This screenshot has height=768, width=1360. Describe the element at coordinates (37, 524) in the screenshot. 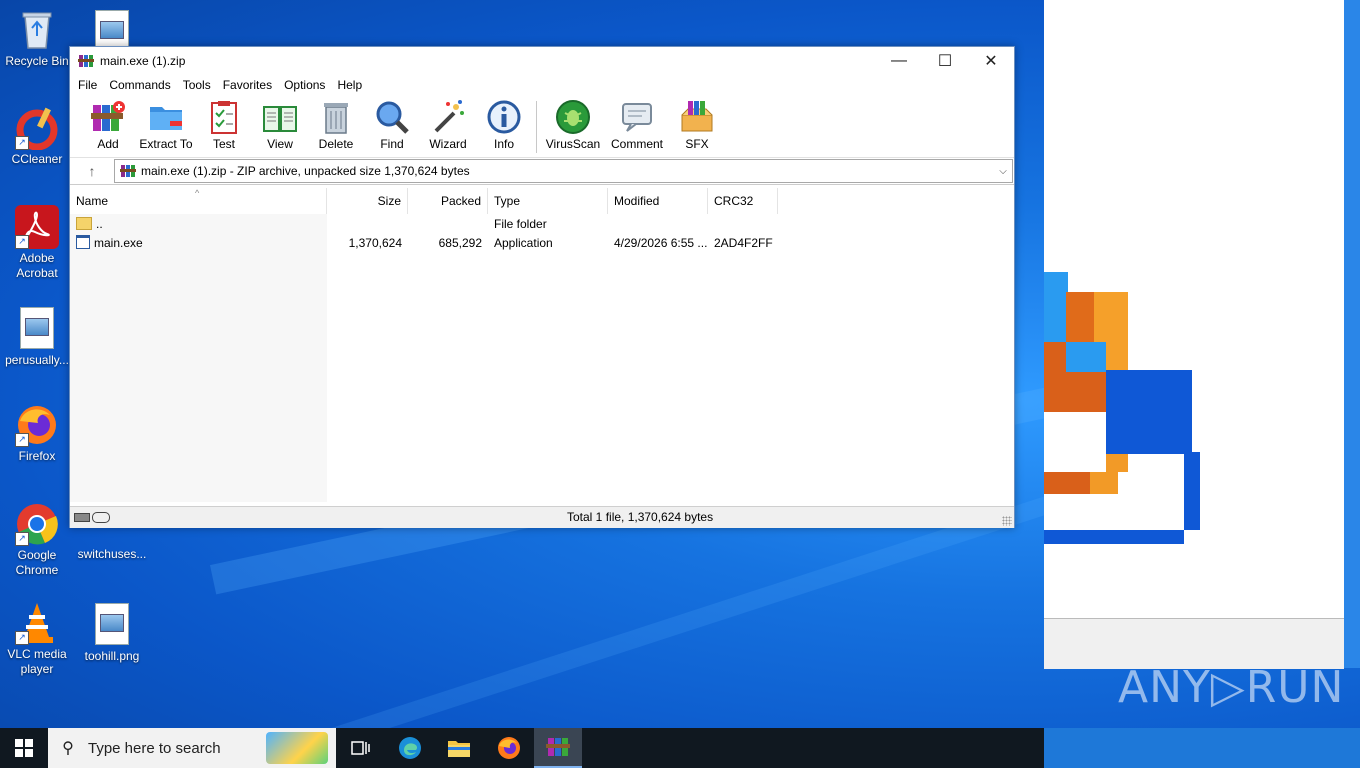

I see `chrome-icon: ↗` at that location.